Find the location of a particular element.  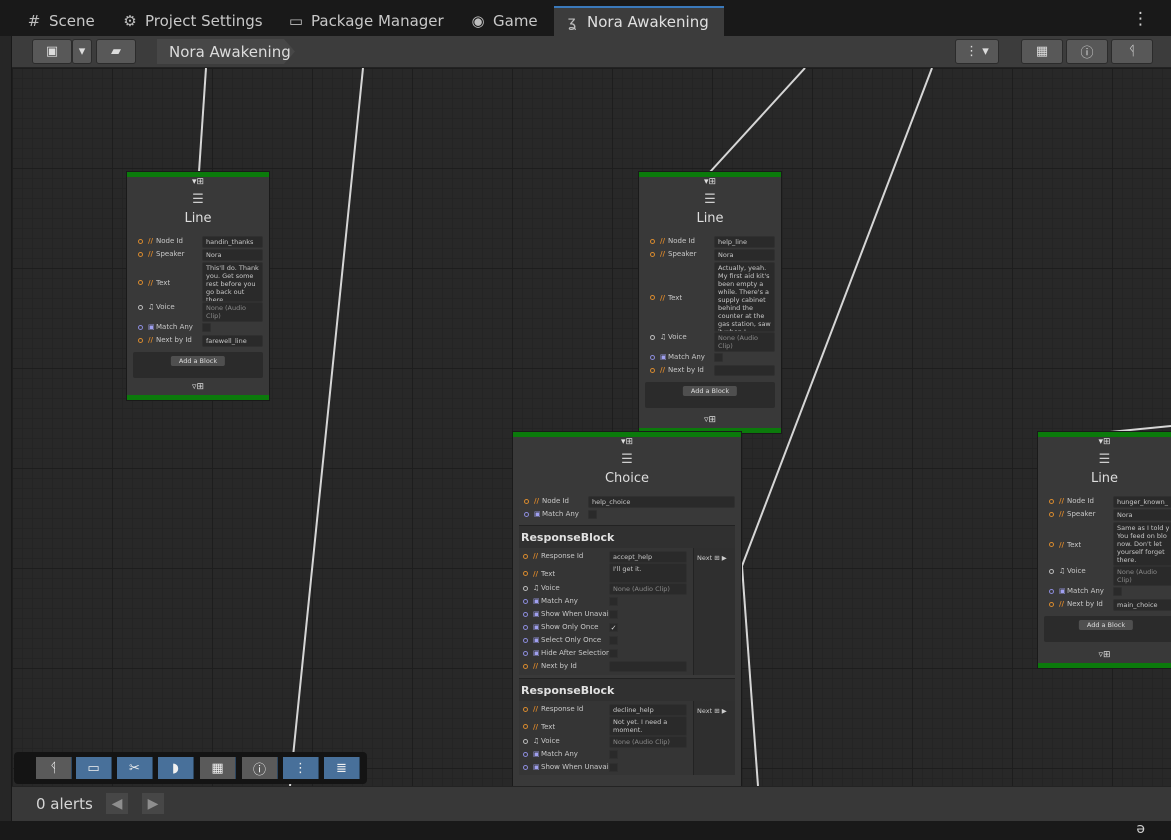

blackboard-button: ▦ is located at coordinates (218, 768).